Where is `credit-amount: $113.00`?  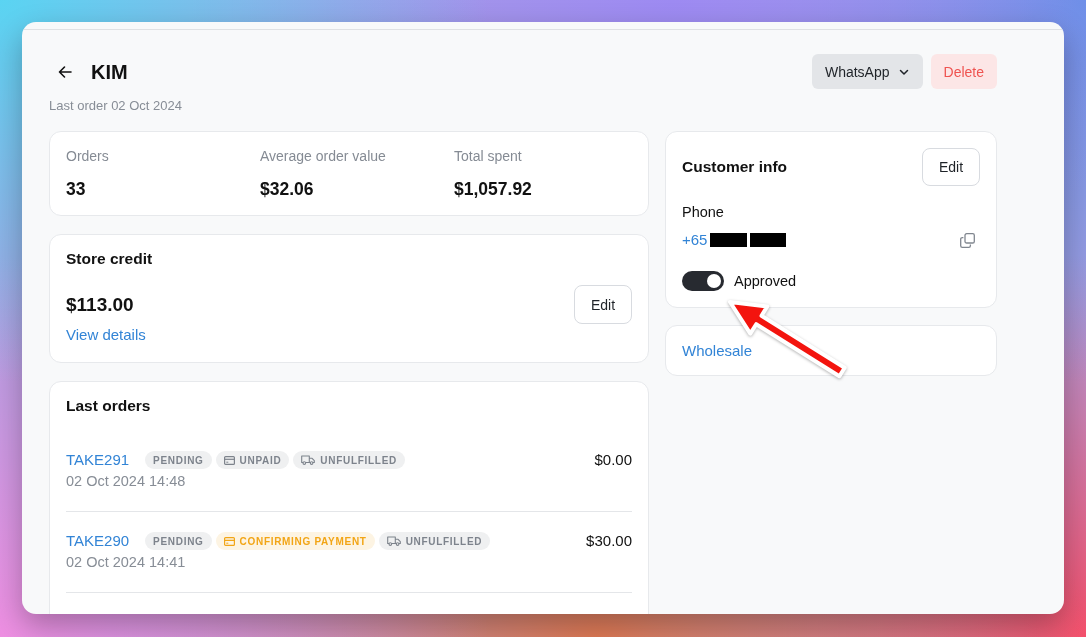
credit-amount: $113.00 is located at coordinates (100, 304).